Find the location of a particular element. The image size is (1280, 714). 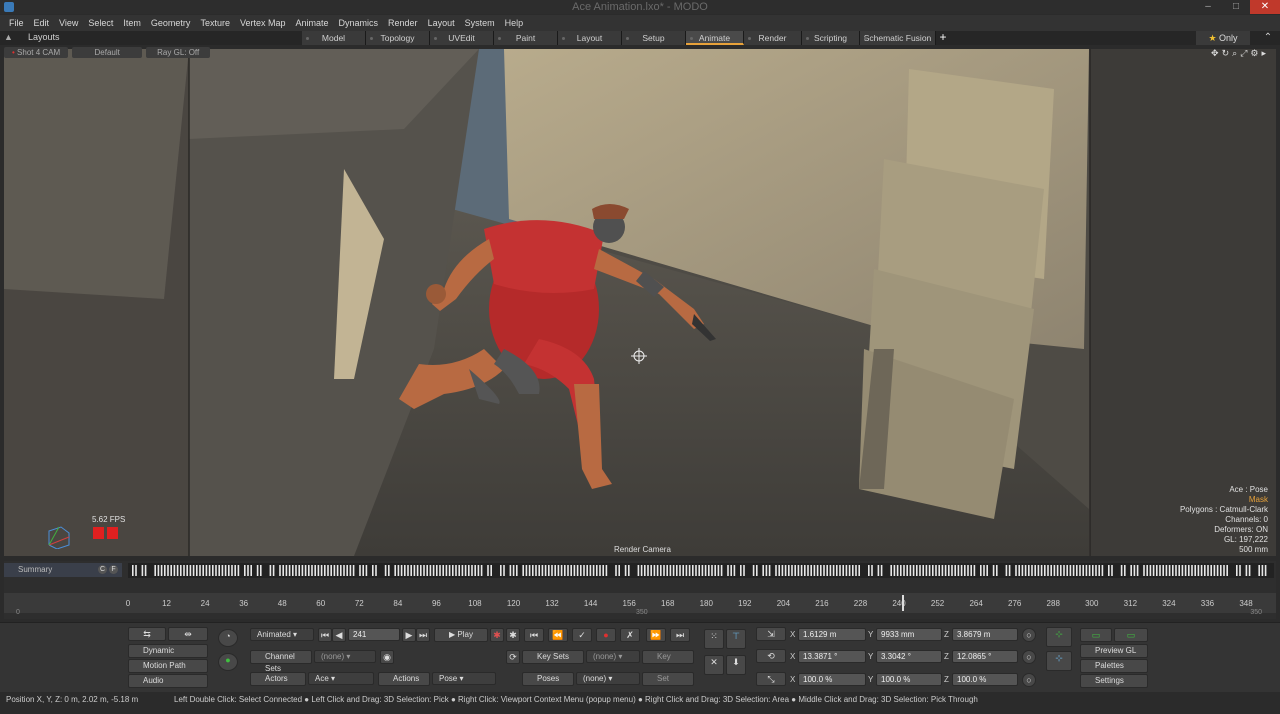

drop-icon: ⬇ is located at coordinates (736, 665).